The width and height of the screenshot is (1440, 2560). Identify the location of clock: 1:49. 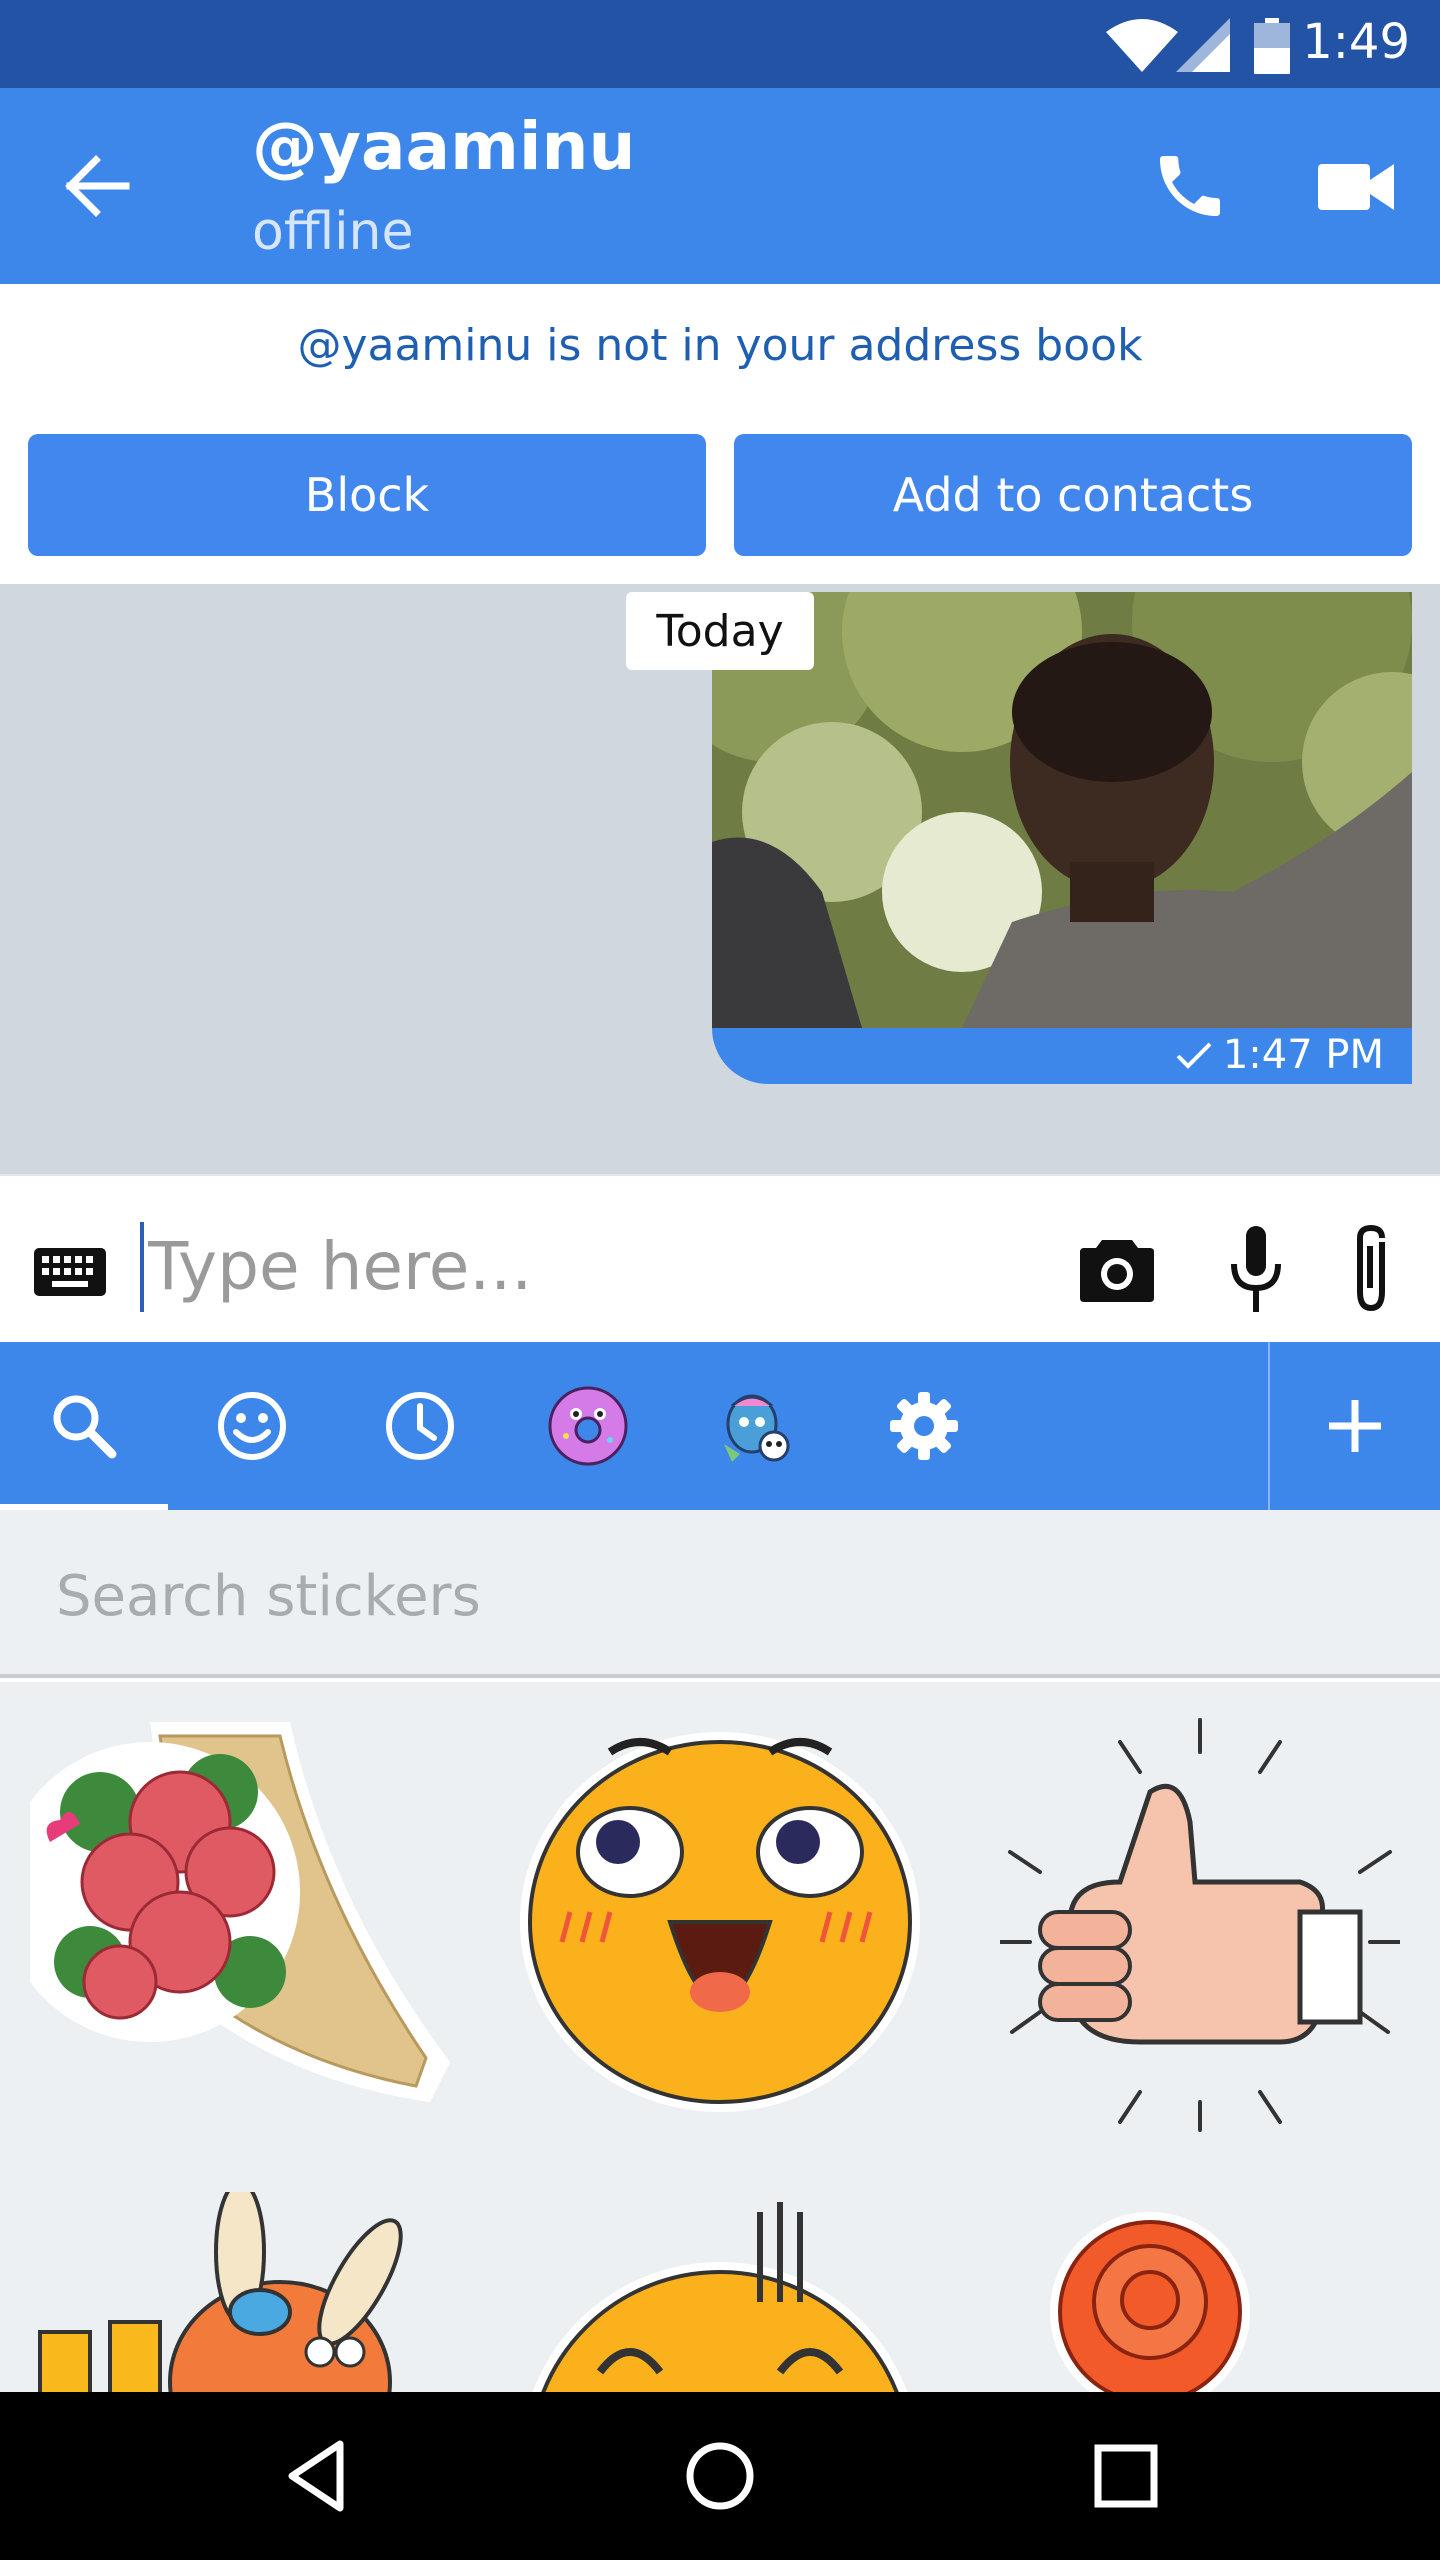
(1356, 42).